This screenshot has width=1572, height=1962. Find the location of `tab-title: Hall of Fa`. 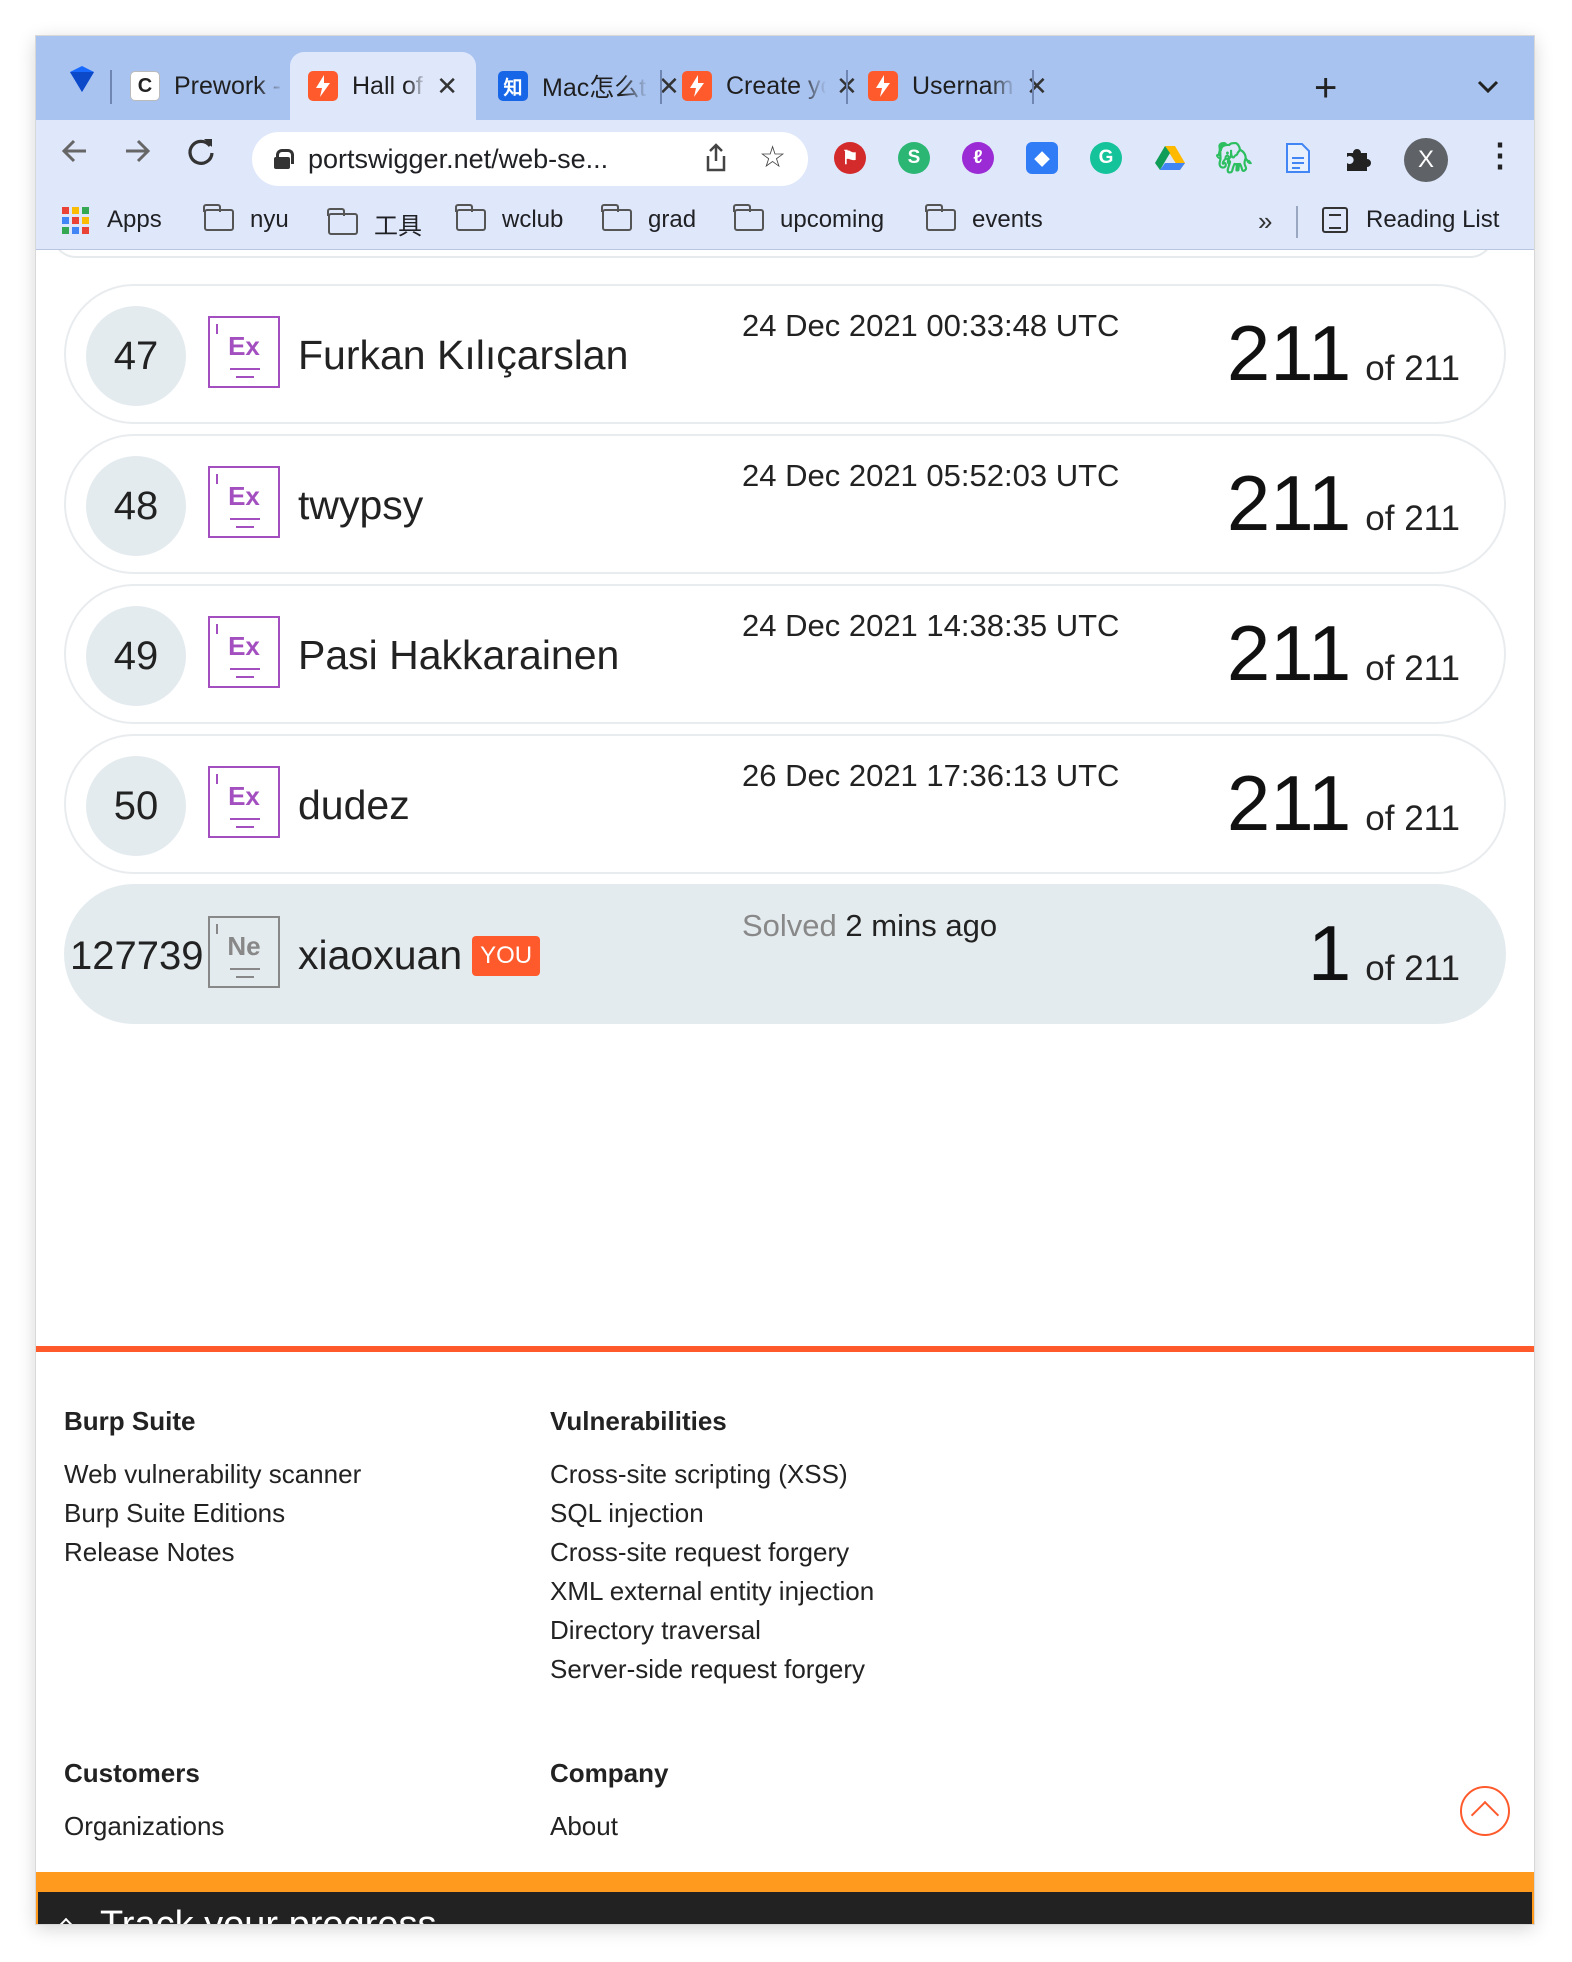

tab-title: Hall of Fa is located at coordinates (389, 85).